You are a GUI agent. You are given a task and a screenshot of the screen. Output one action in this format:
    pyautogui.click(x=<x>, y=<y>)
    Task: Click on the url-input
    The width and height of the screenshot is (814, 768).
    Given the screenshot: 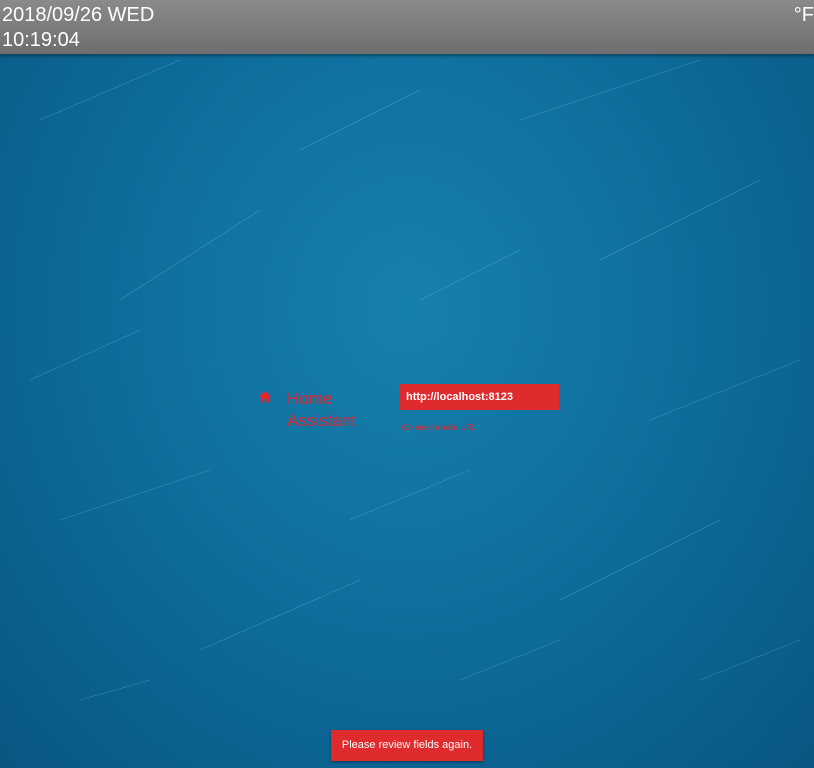 What is the action you would take?
    pyautogui.click(x=479, y=397)
    